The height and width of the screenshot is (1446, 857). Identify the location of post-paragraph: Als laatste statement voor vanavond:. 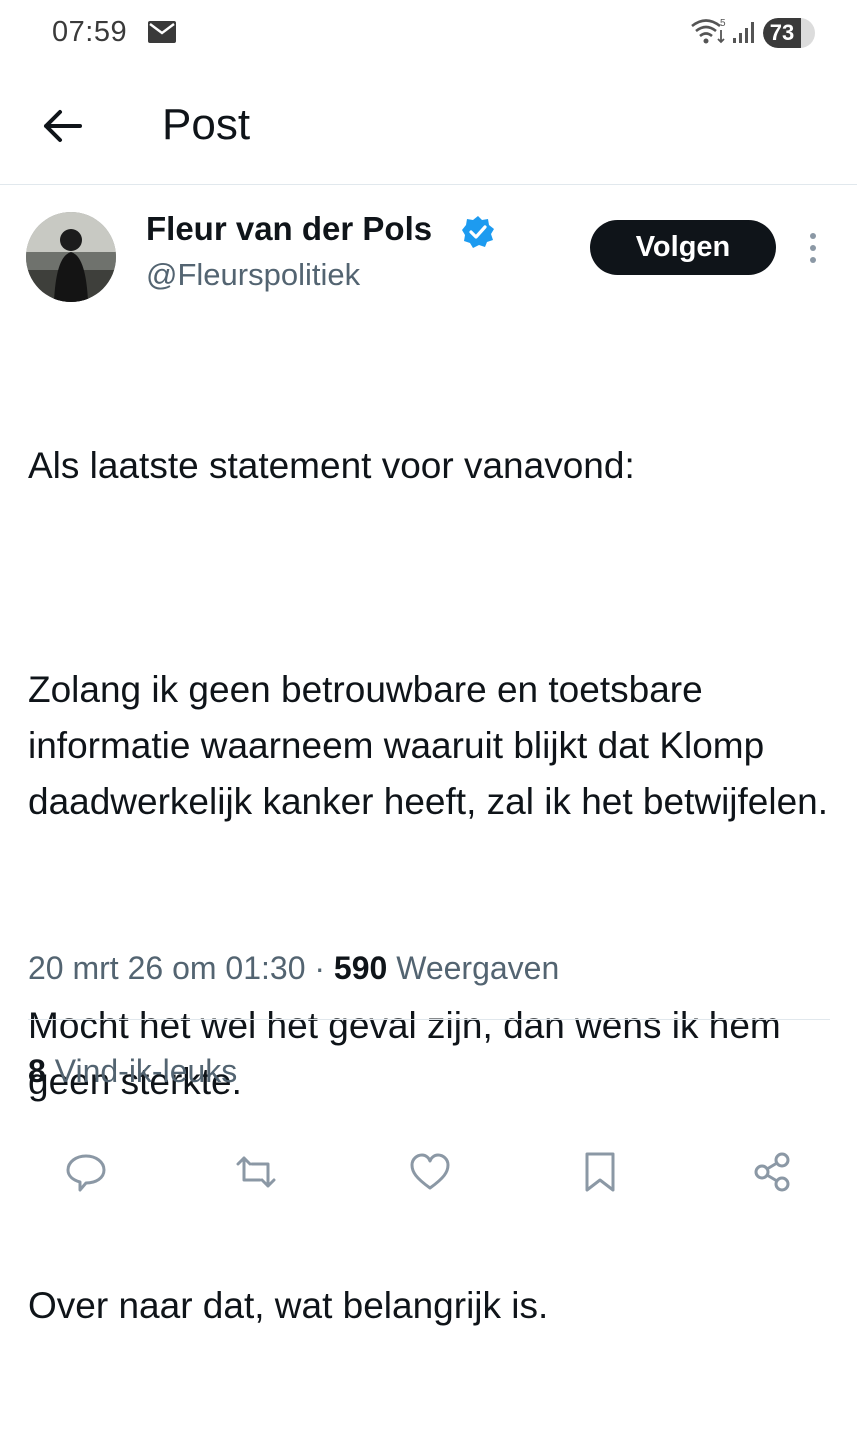
(331, 465).